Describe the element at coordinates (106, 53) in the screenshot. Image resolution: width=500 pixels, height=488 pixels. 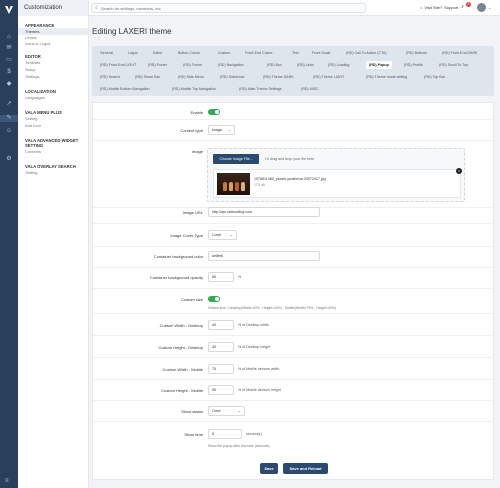
I see `tab-general: General` at that location.